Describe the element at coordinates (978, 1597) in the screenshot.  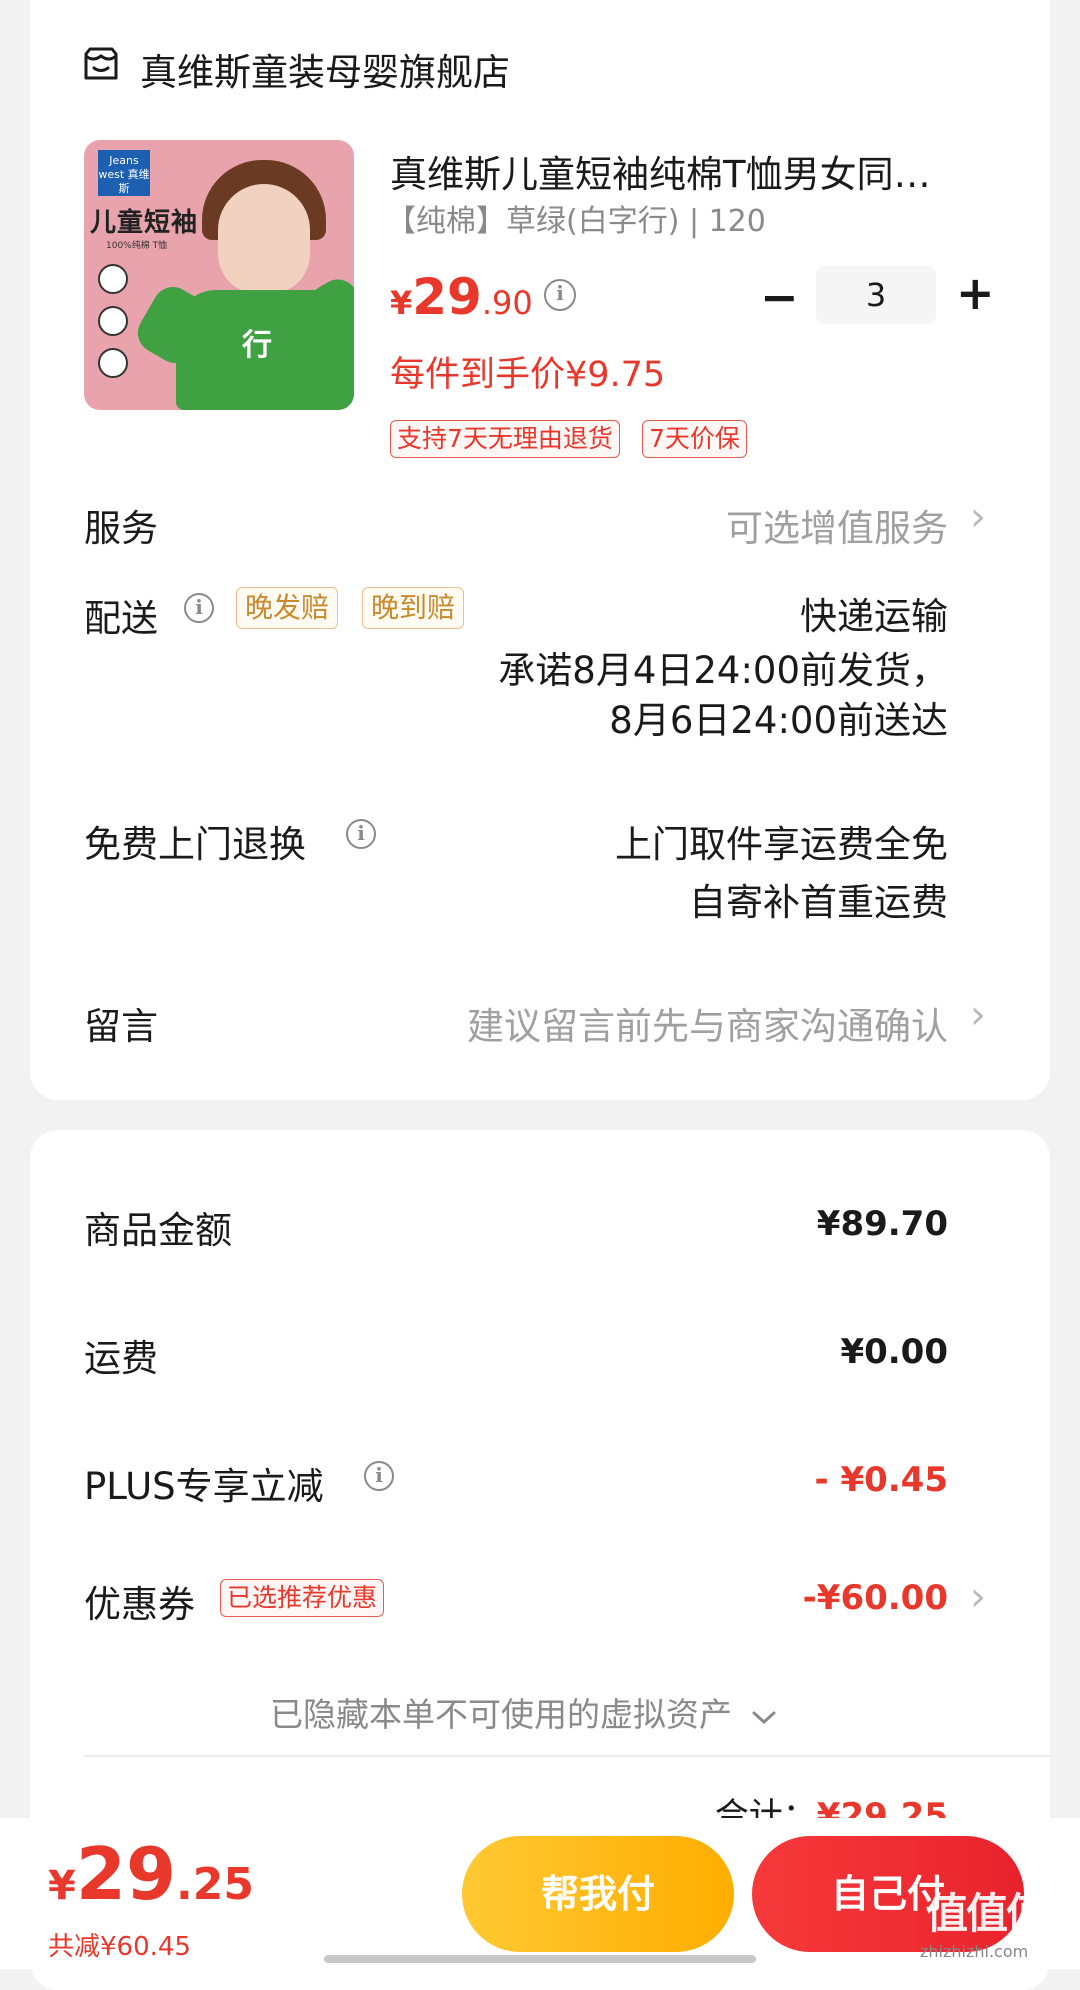
I see `coupon-chevron-icon: ›` at that location.